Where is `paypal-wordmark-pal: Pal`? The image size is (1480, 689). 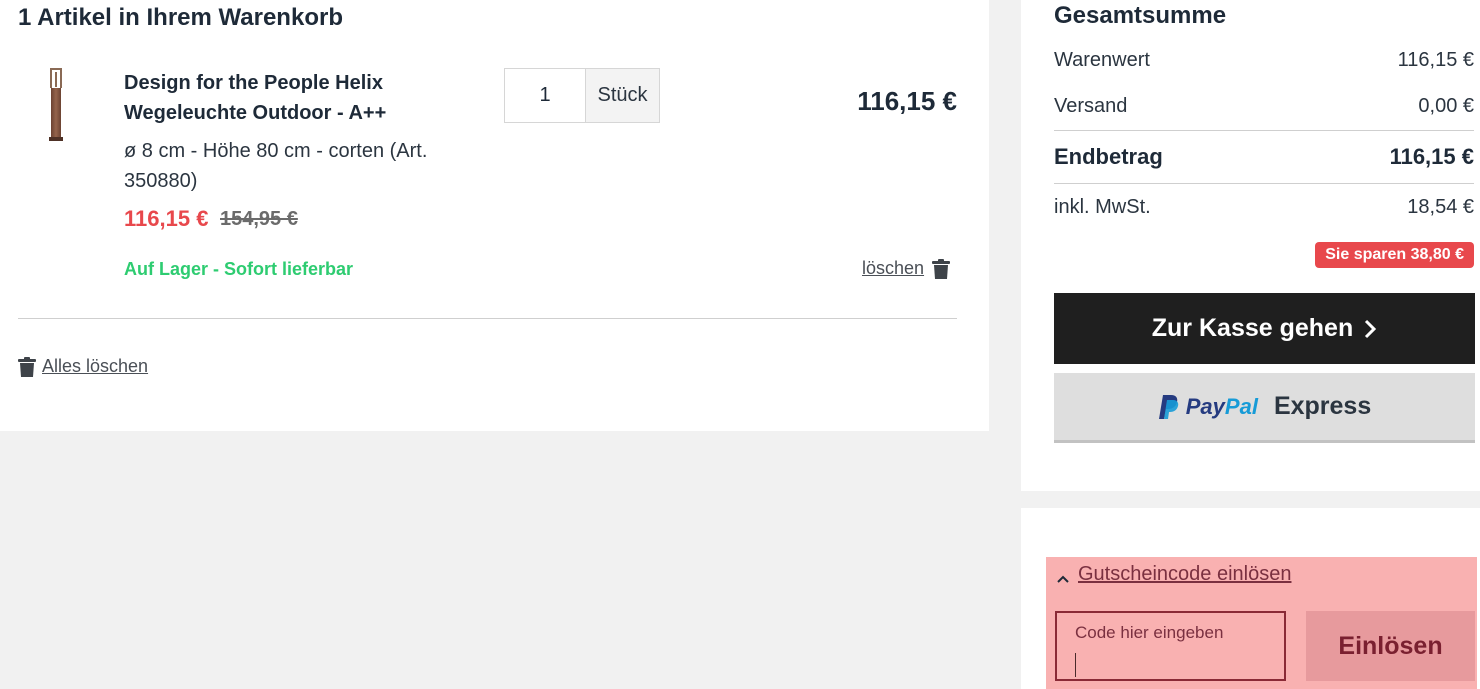
paypal-wordmark-pal: Pal is located at coordinates (1241, 406).